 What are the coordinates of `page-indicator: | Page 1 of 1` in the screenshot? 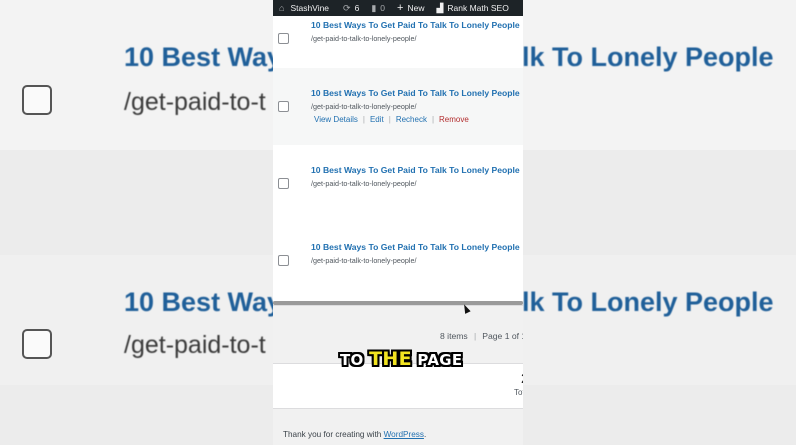 It's located at (498, 336).